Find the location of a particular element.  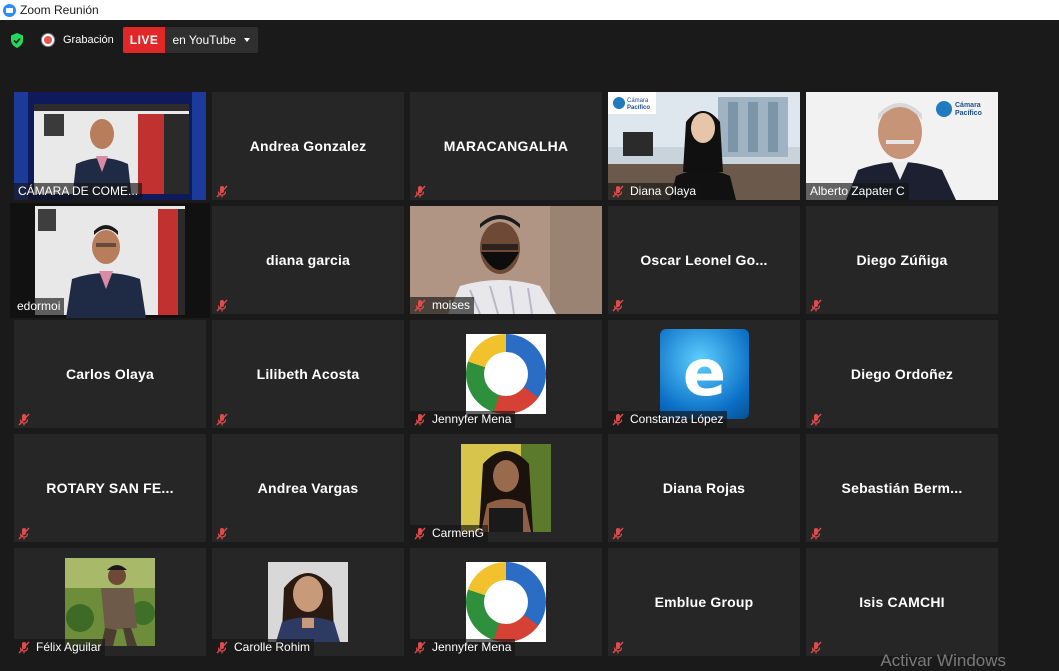

participant-tile: Diego Zúñiga is located at coordinates (902, 260).